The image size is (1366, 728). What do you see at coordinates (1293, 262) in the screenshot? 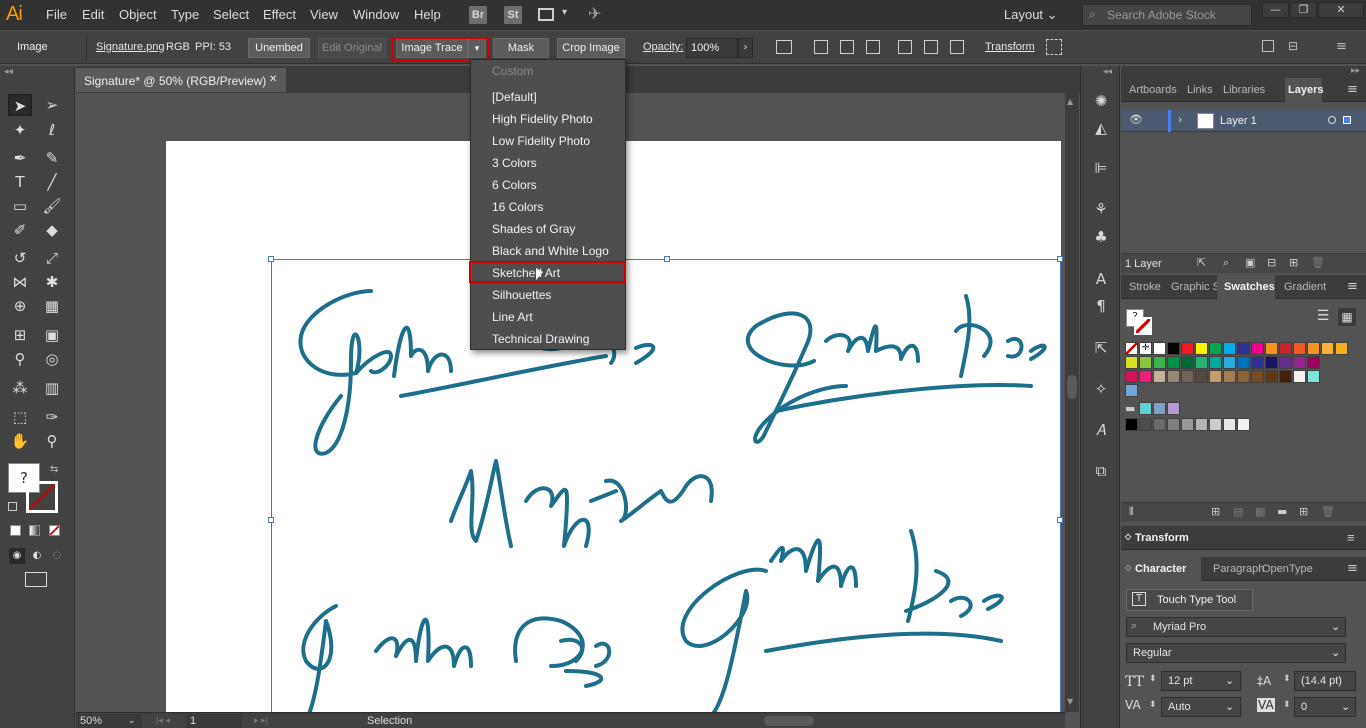
I see `new-layer-icon: ⊞` at bounding box center [1293, 262].